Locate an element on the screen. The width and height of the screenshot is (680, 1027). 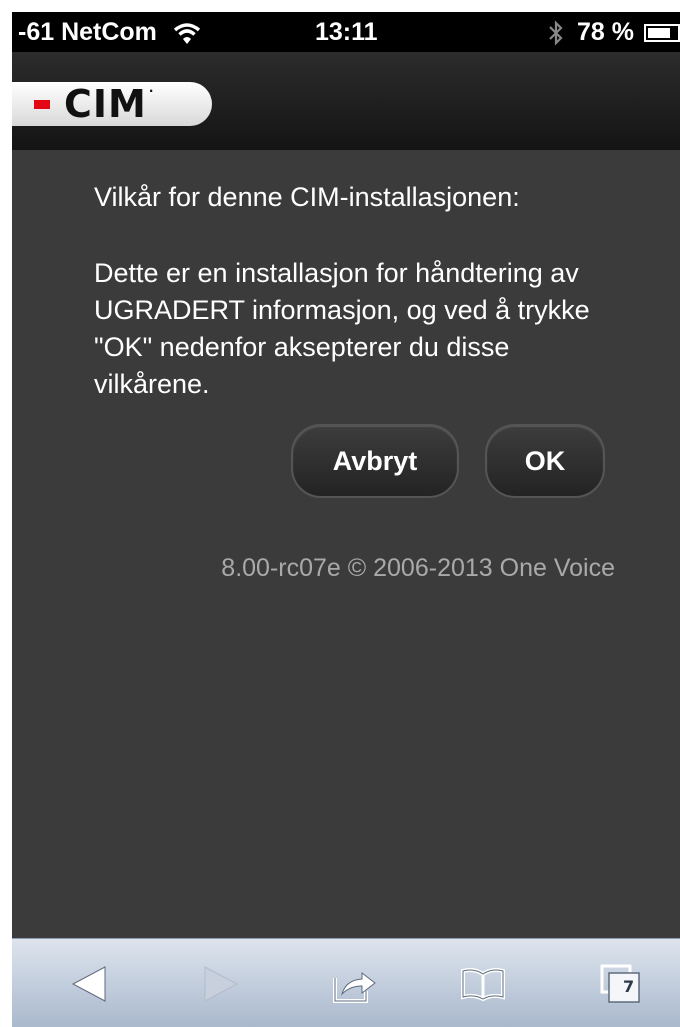
back-icon is located at coordinates (88, 984).